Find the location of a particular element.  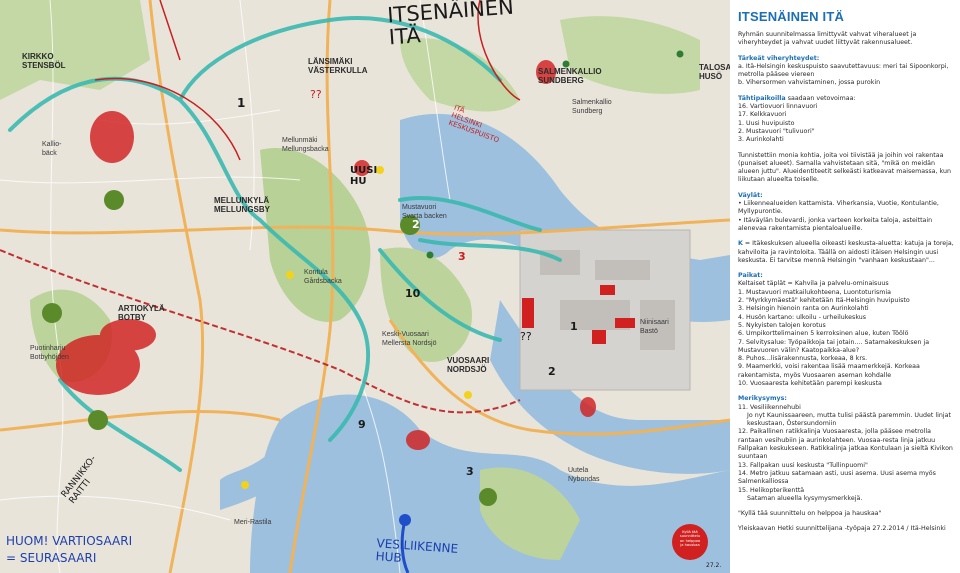

hand-uusi-hu: UUSI HU is located at coordinates (364, 176).